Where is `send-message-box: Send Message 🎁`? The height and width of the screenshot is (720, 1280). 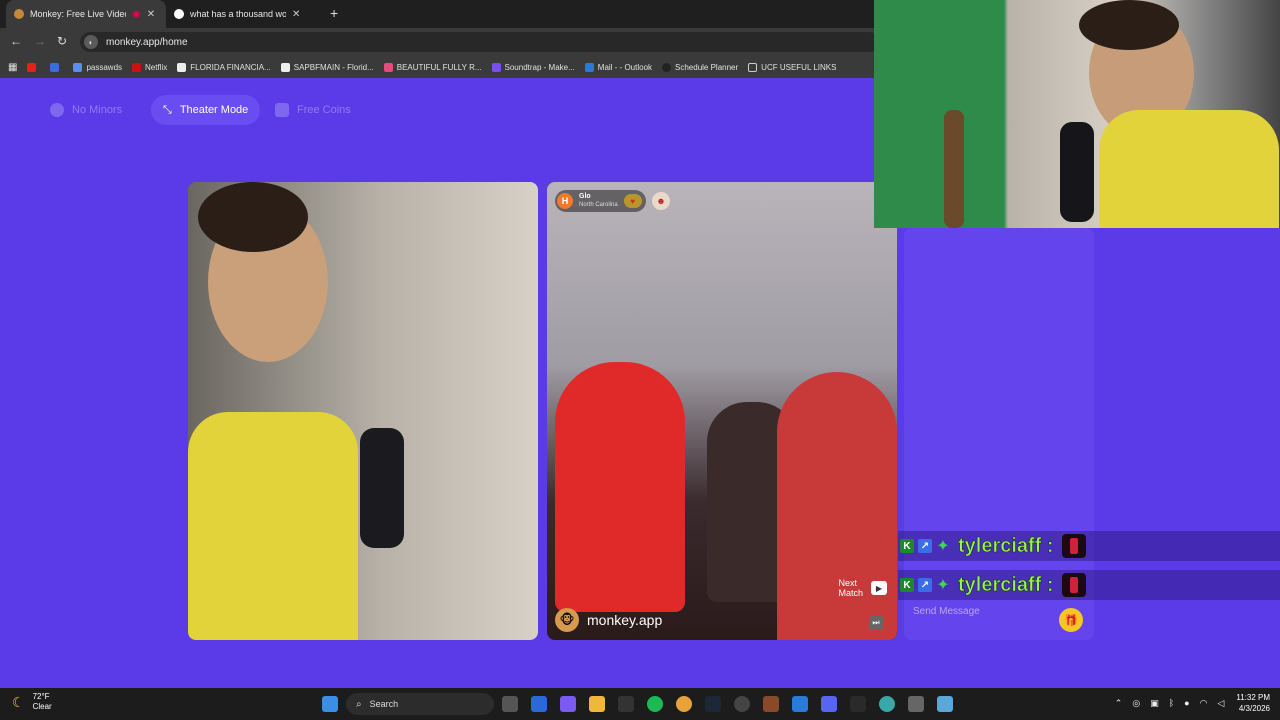 send-message-box: Send Message 🎁 is located at coordinates (1000, 620).